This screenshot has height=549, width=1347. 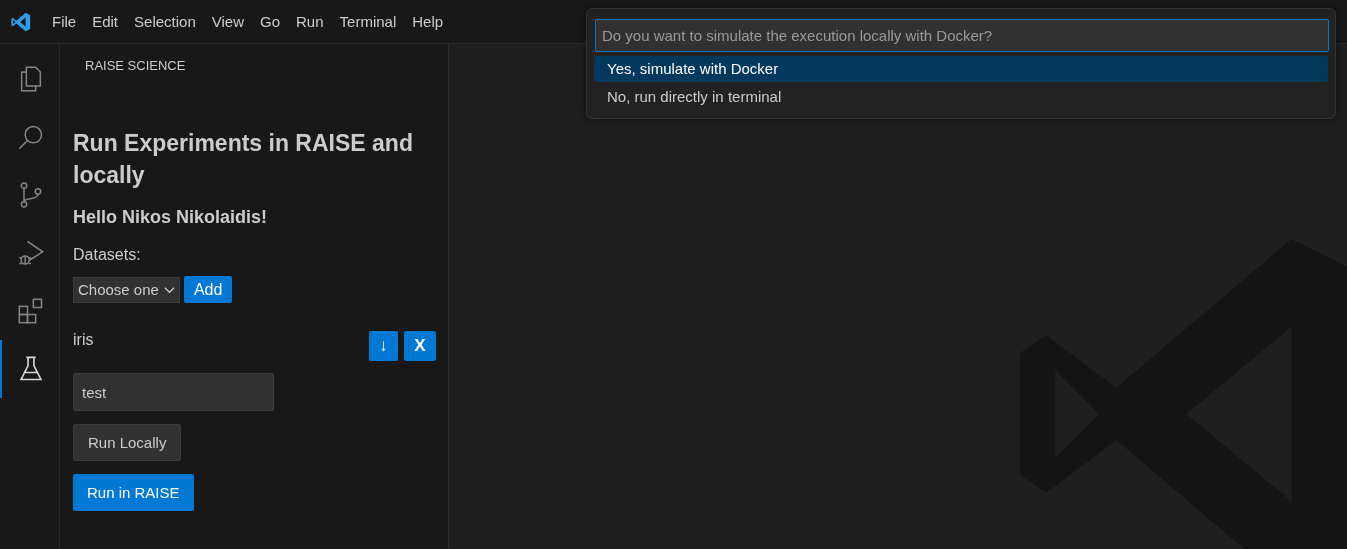 What do you see at coordinates (83, 340) in the screenshot?
I see `dataset-name: iris` at bounding box center [83, 340].